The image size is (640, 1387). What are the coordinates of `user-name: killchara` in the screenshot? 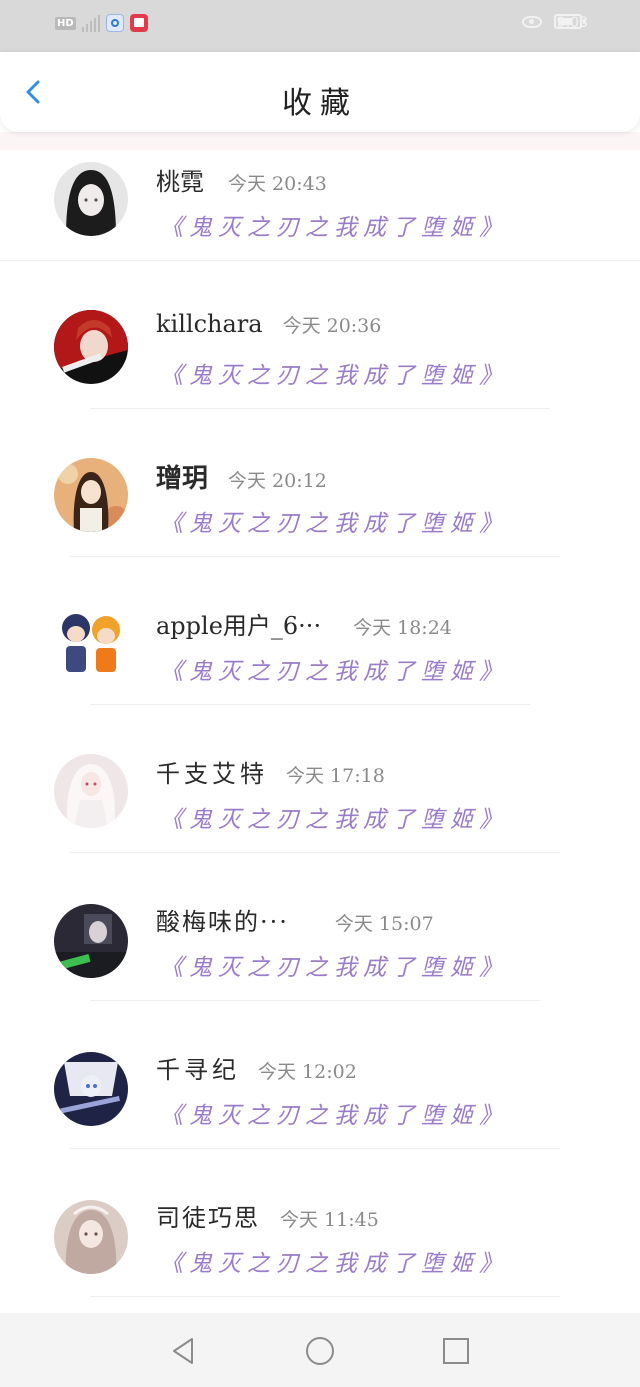 It's located at (209, 324).